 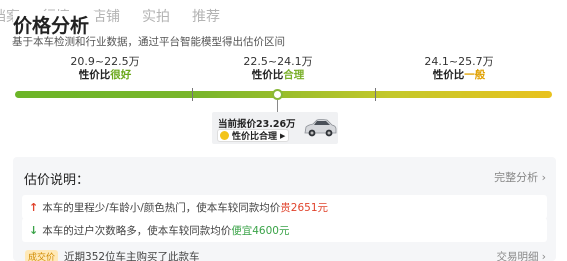 I want to click on list-item: ↓ 本车的过户次数略多，使本车较同款均价 便宜4600元, so click(x=284, y=230).